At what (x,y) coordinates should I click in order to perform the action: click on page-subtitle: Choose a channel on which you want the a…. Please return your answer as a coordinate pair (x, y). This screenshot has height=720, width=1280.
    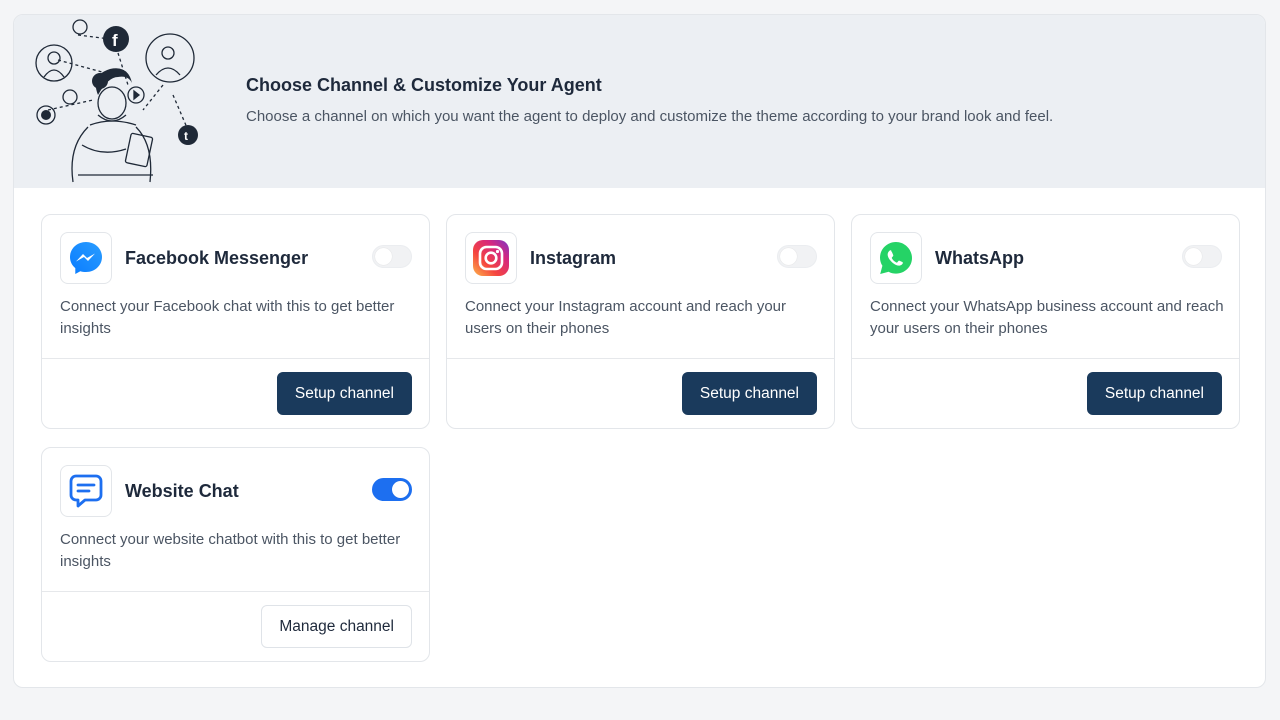
    Looking at the image, I should click on (650, 116).